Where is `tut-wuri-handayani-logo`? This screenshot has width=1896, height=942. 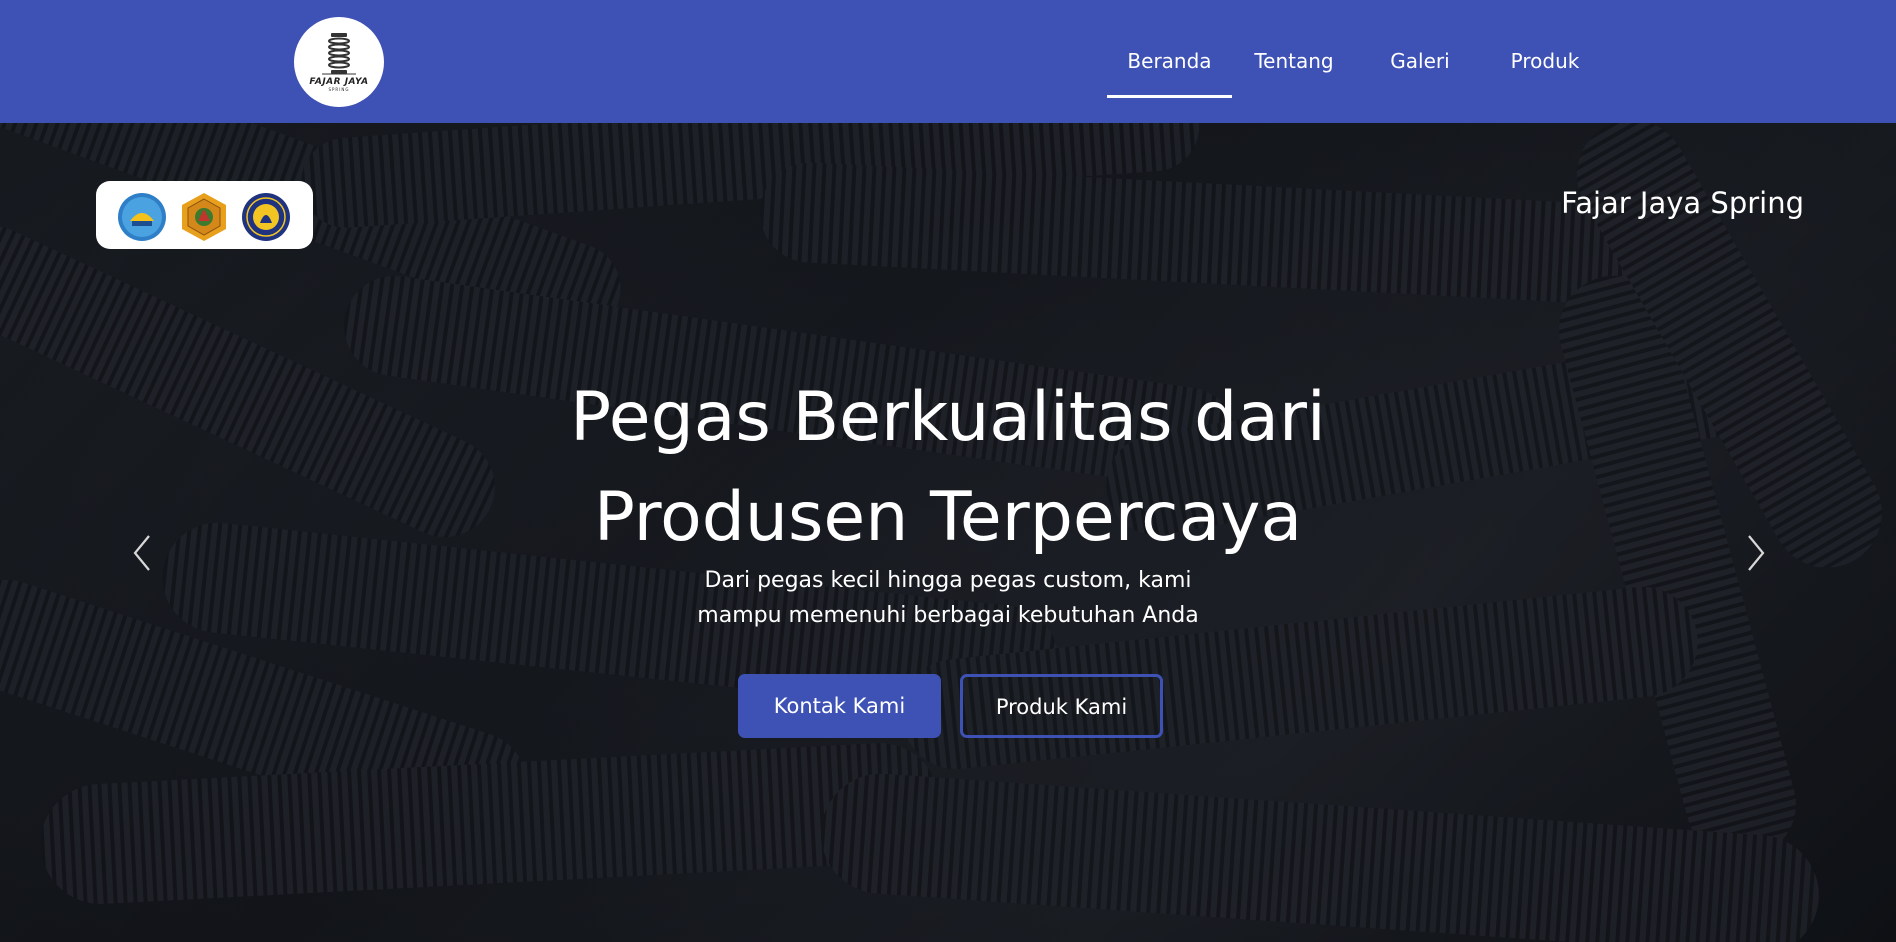
tut-wuri-handayani-logo is located at coordinates (142, 217).